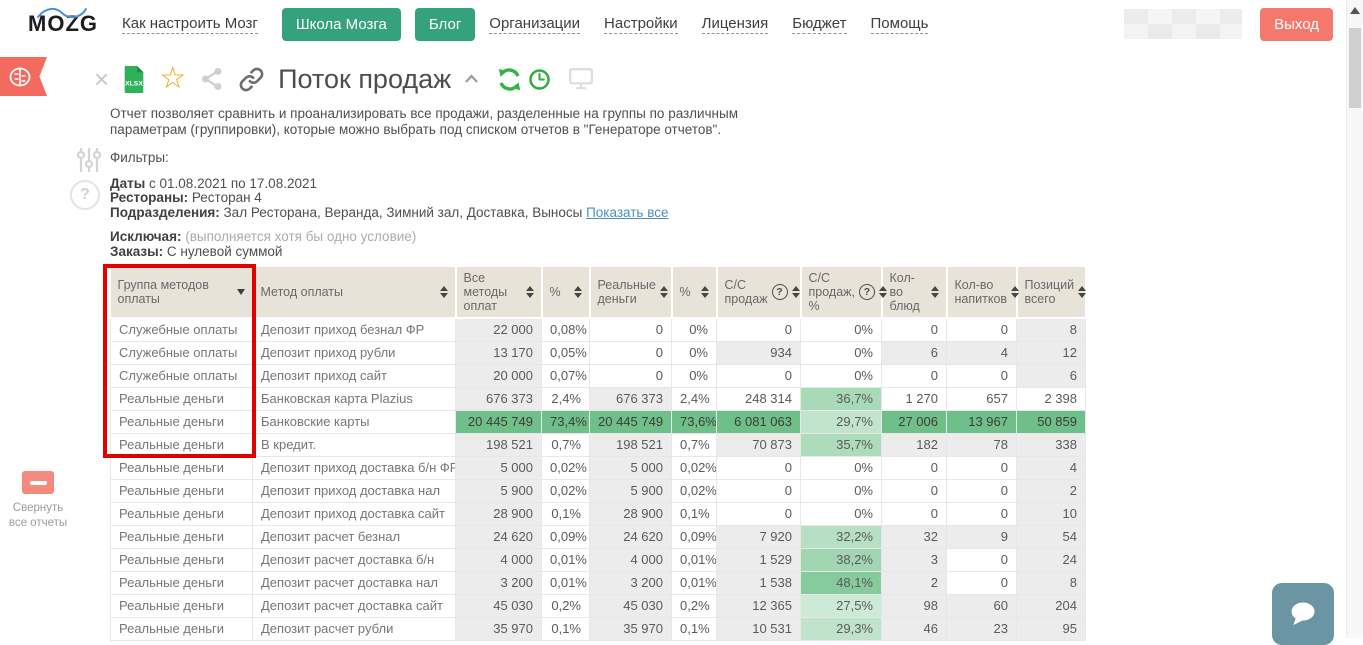 Image resolution: width=1363 pixels, height=645 pixels. What do you see at coordinates (471, 79) in the screenshot?
I see `collapse-report-chevron-icon` at bounding box center [471, 79].